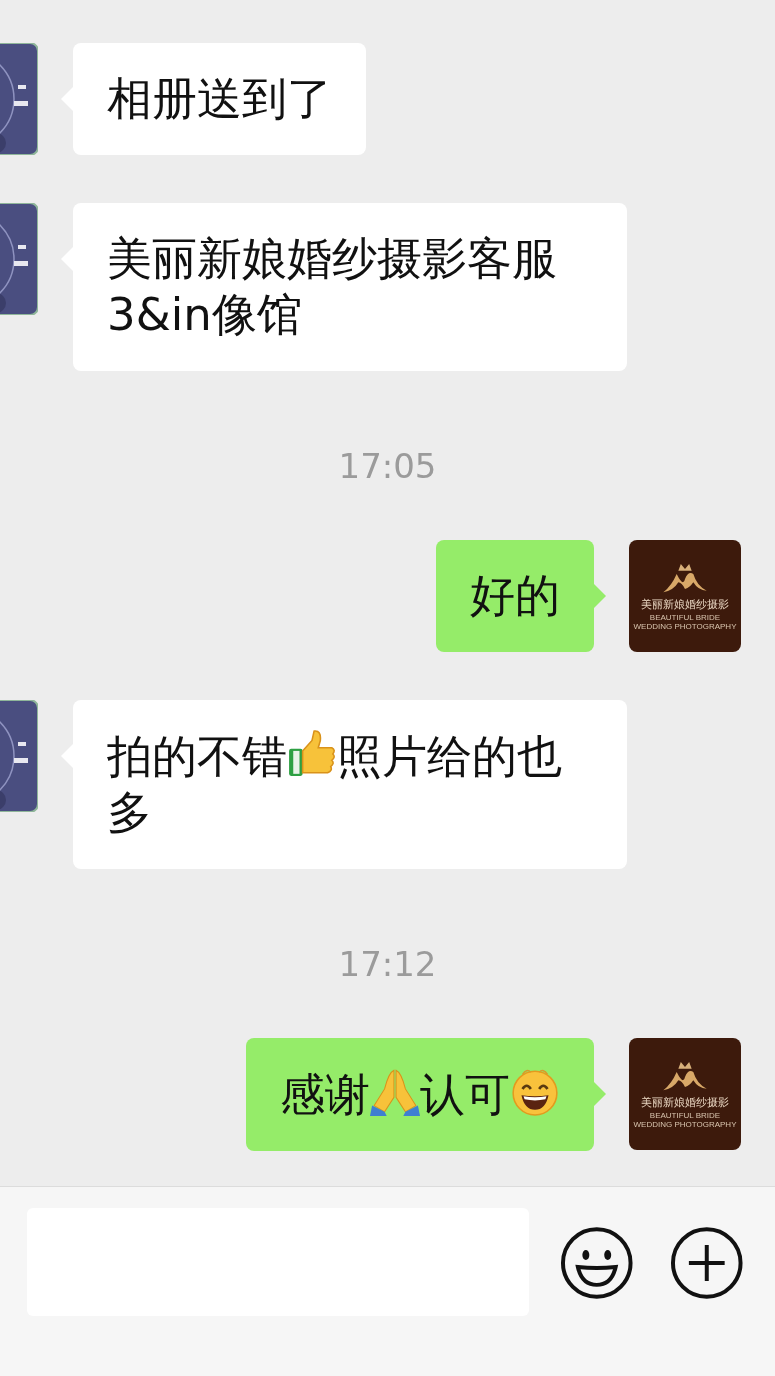 This screenshot has height=1376, width=775. What do you see at coordinates (449, 756) in the screenshot?
I see `message-text: 照片给的也` at bounding box center [449, 756].